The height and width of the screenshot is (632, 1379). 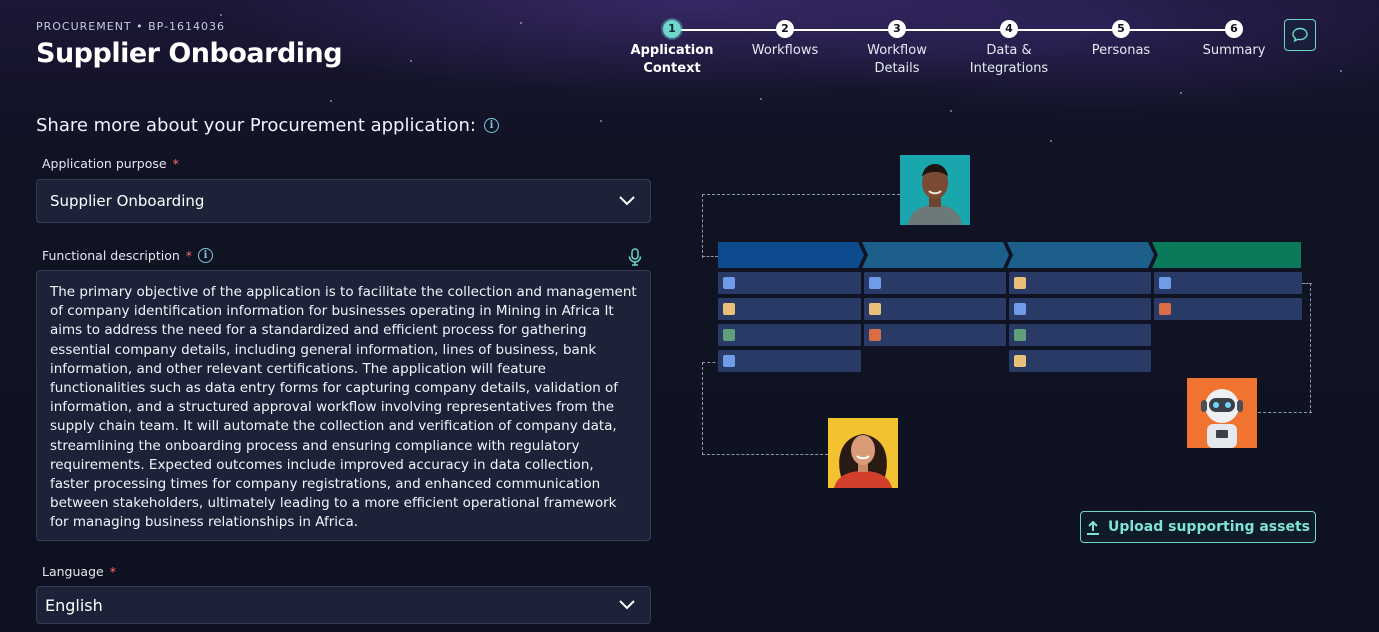 What do you see at coordinates (343, 605) in the screenshot?
I see `language-select: English` at bounding box center [343, 605].